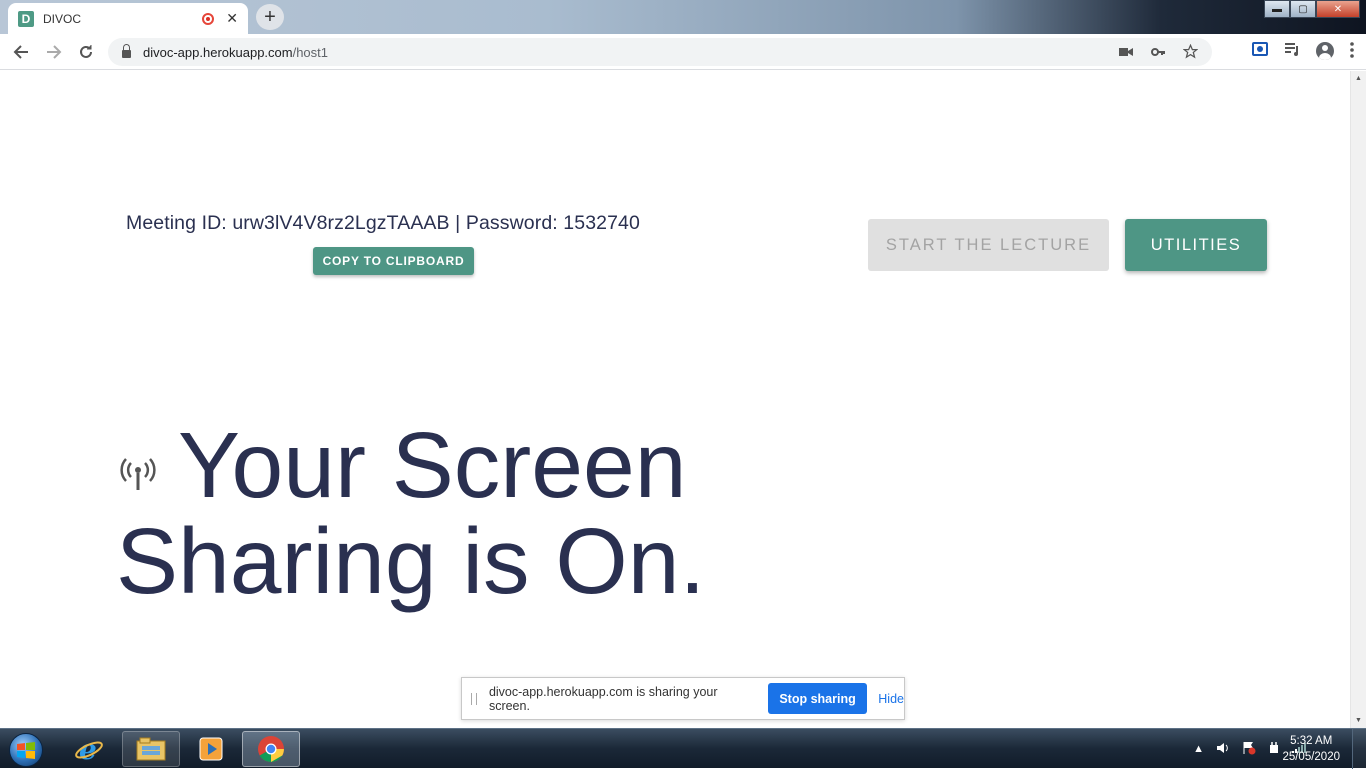 This screenshot has height=769, width=1366. I want to click on window-controls: ▬ ▢ ✕, so click(1312, 9).